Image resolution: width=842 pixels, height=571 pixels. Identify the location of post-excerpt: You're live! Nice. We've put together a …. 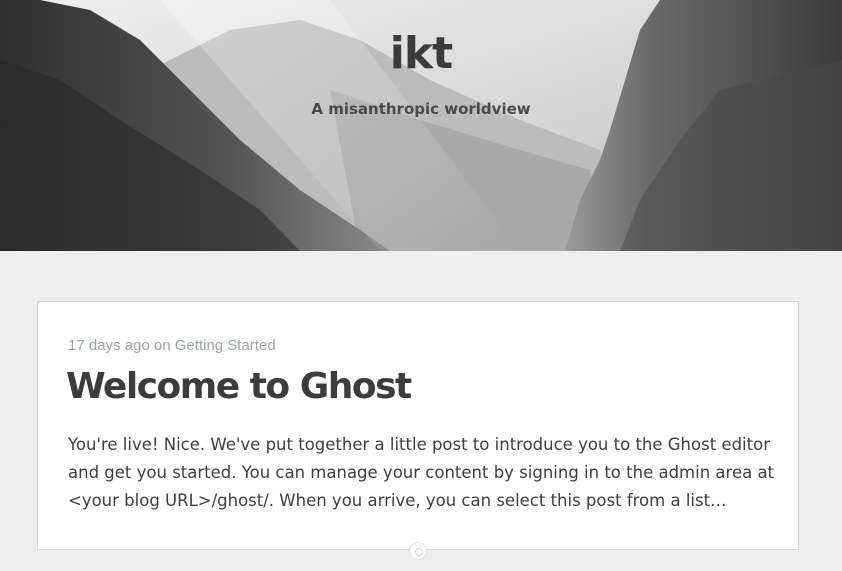
(421, 472).